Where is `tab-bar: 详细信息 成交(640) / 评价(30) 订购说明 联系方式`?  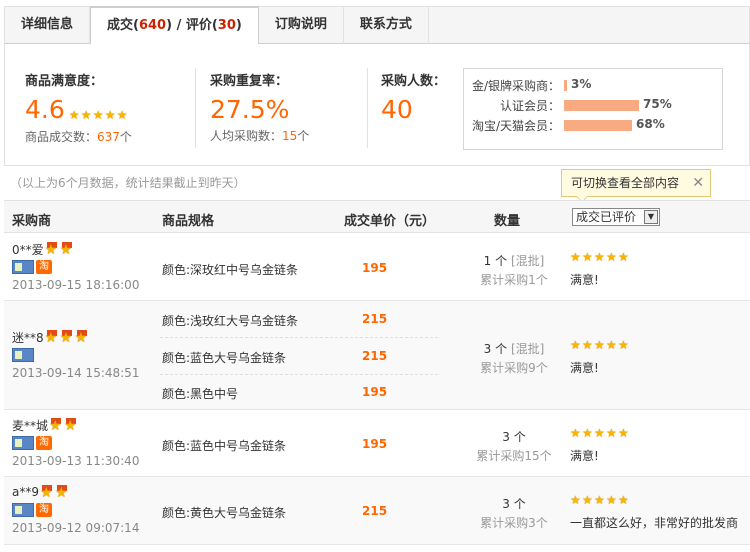 tab-bar: 详细信息 成交(640) / 评价(30) 订购说明 联系方式 is located at coordinates (377, 25).